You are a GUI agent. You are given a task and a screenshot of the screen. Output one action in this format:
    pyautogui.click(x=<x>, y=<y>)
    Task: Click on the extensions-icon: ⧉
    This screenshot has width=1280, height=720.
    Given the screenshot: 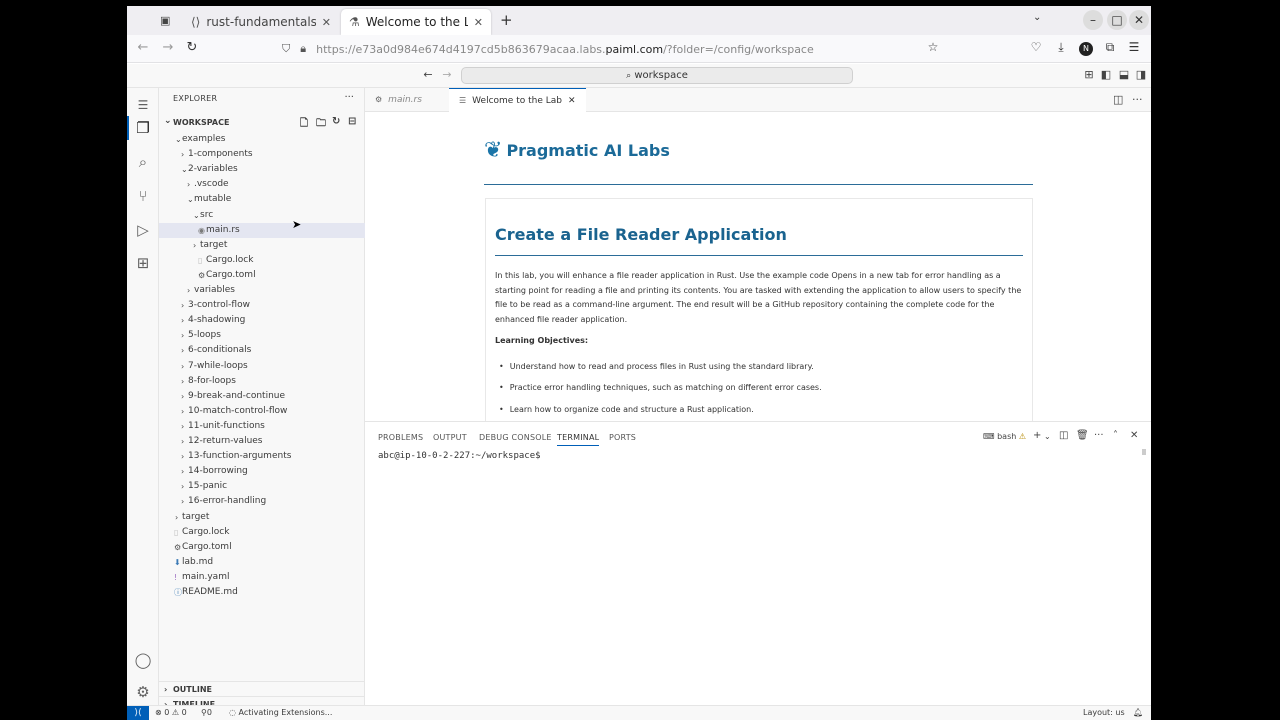 What is the action you would take?
    pyautogui.click(x=1110, y=47)
    